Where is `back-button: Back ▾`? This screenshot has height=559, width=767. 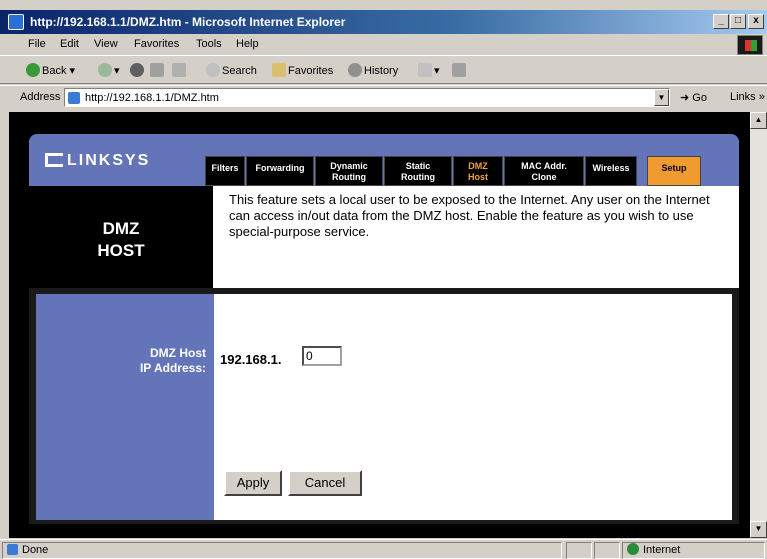
back-button: Back ▾ is located at coordinates (50, 70).